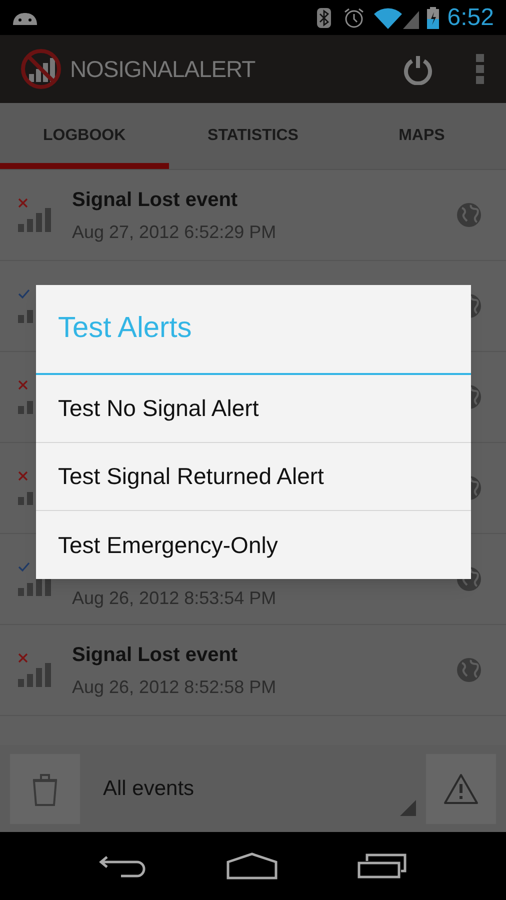 Image resolution: width=506 pixels, height=900 pixels. Describe the element at coordinates (253, 409) in the screenshot. I see `dialog-option: Test No Signal Alert` at that location.